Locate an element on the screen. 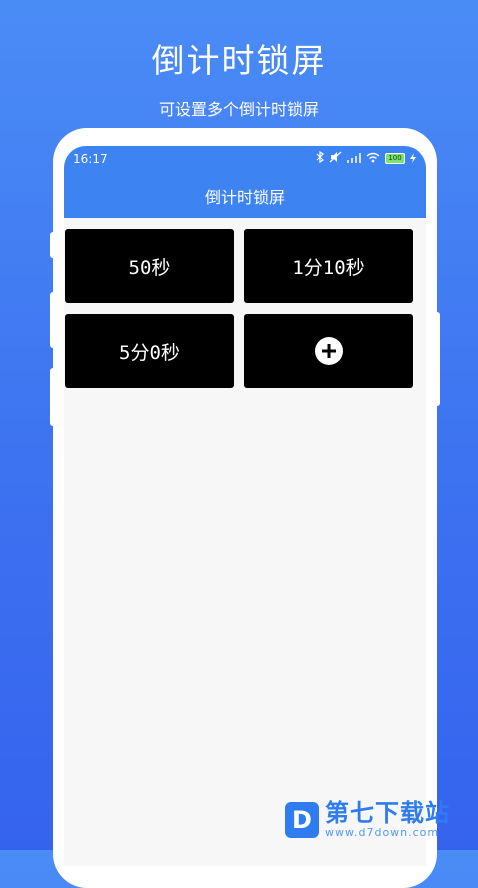 Image resolution: width=478 pixels, height=888 pixels. promo-subtitle: 可设置多个倒计时锁屏 is located at coordinates (238, 109).